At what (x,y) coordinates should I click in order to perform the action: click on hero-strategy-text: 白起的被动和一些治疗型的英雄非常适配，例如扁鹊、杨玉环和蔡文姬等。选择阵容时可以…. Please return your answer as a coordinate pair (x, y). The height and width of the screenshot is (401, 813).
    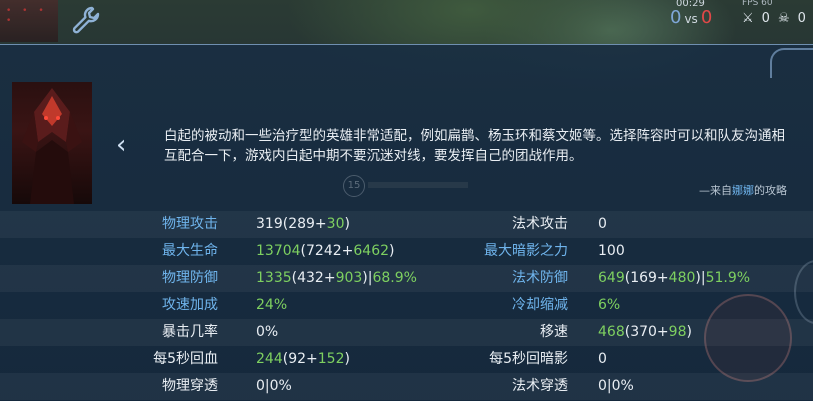
    Looking at the image, I should click on (474, 146).